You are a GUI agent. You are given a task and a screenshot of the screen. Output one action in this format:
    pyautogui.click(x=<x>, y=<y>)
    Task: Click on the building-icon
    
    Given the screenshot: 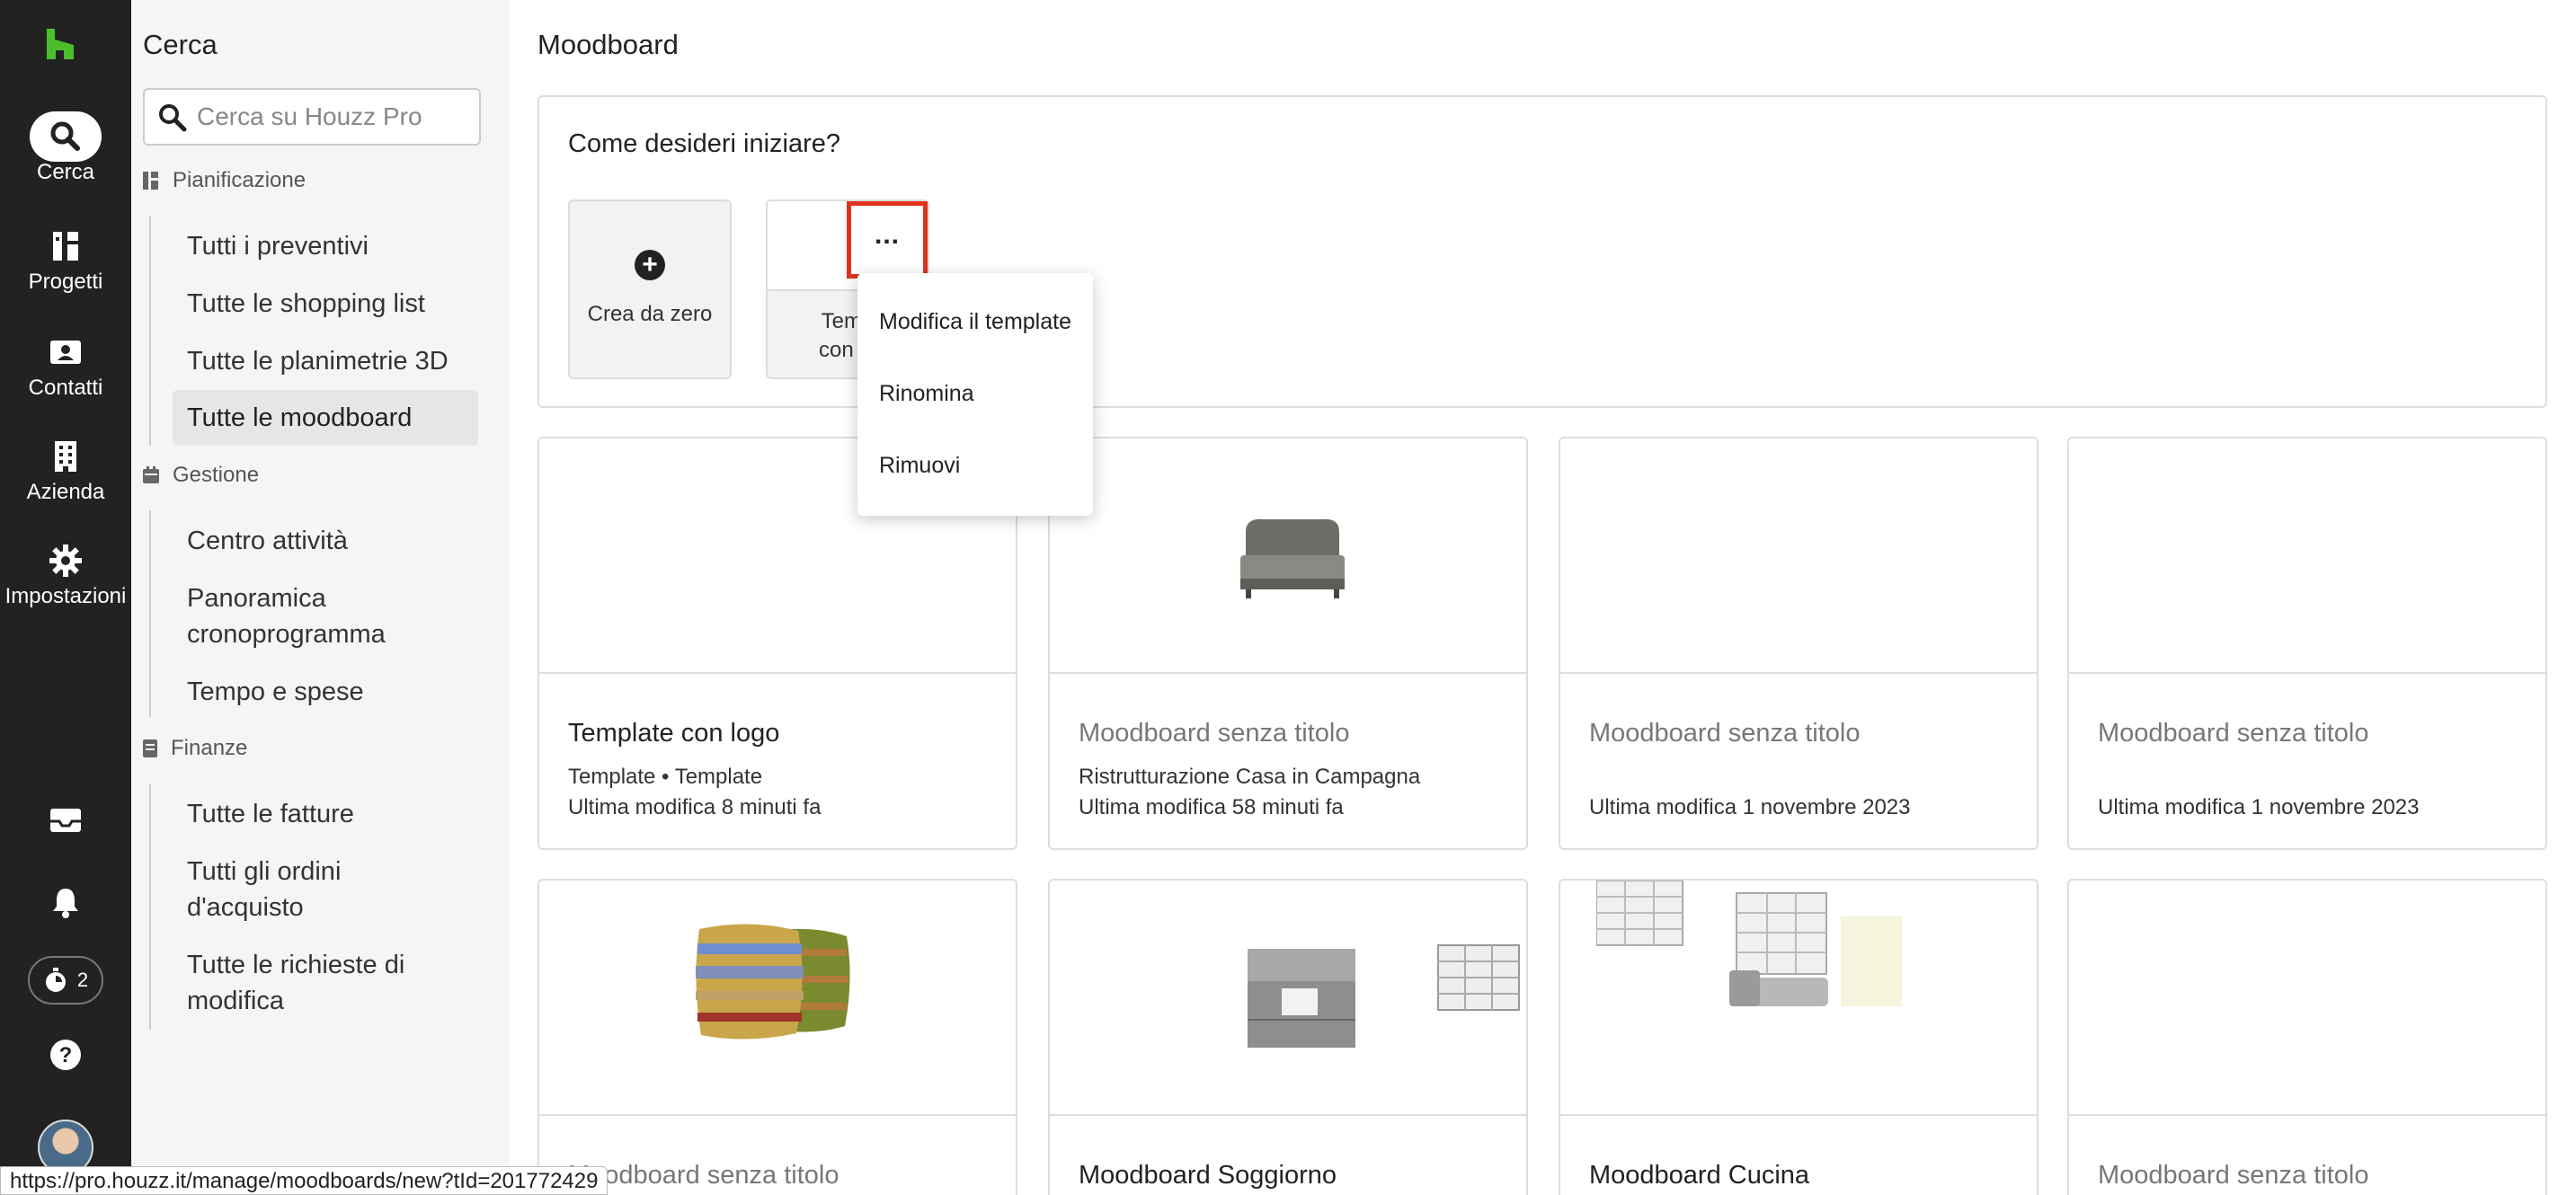 What is the action you would take?
    pyautogui.click(x=65, y=456)
    